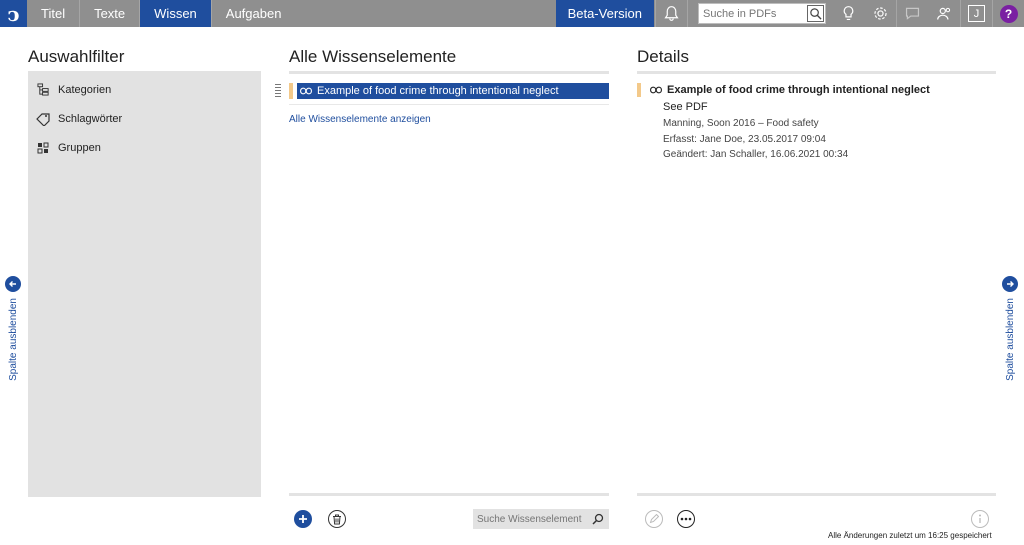 Image resolution: width=1024 pixels, height=545 pixels. Describe the element at coordinates (532, 519) in the screenshot. I see `element-search-input` at that location.